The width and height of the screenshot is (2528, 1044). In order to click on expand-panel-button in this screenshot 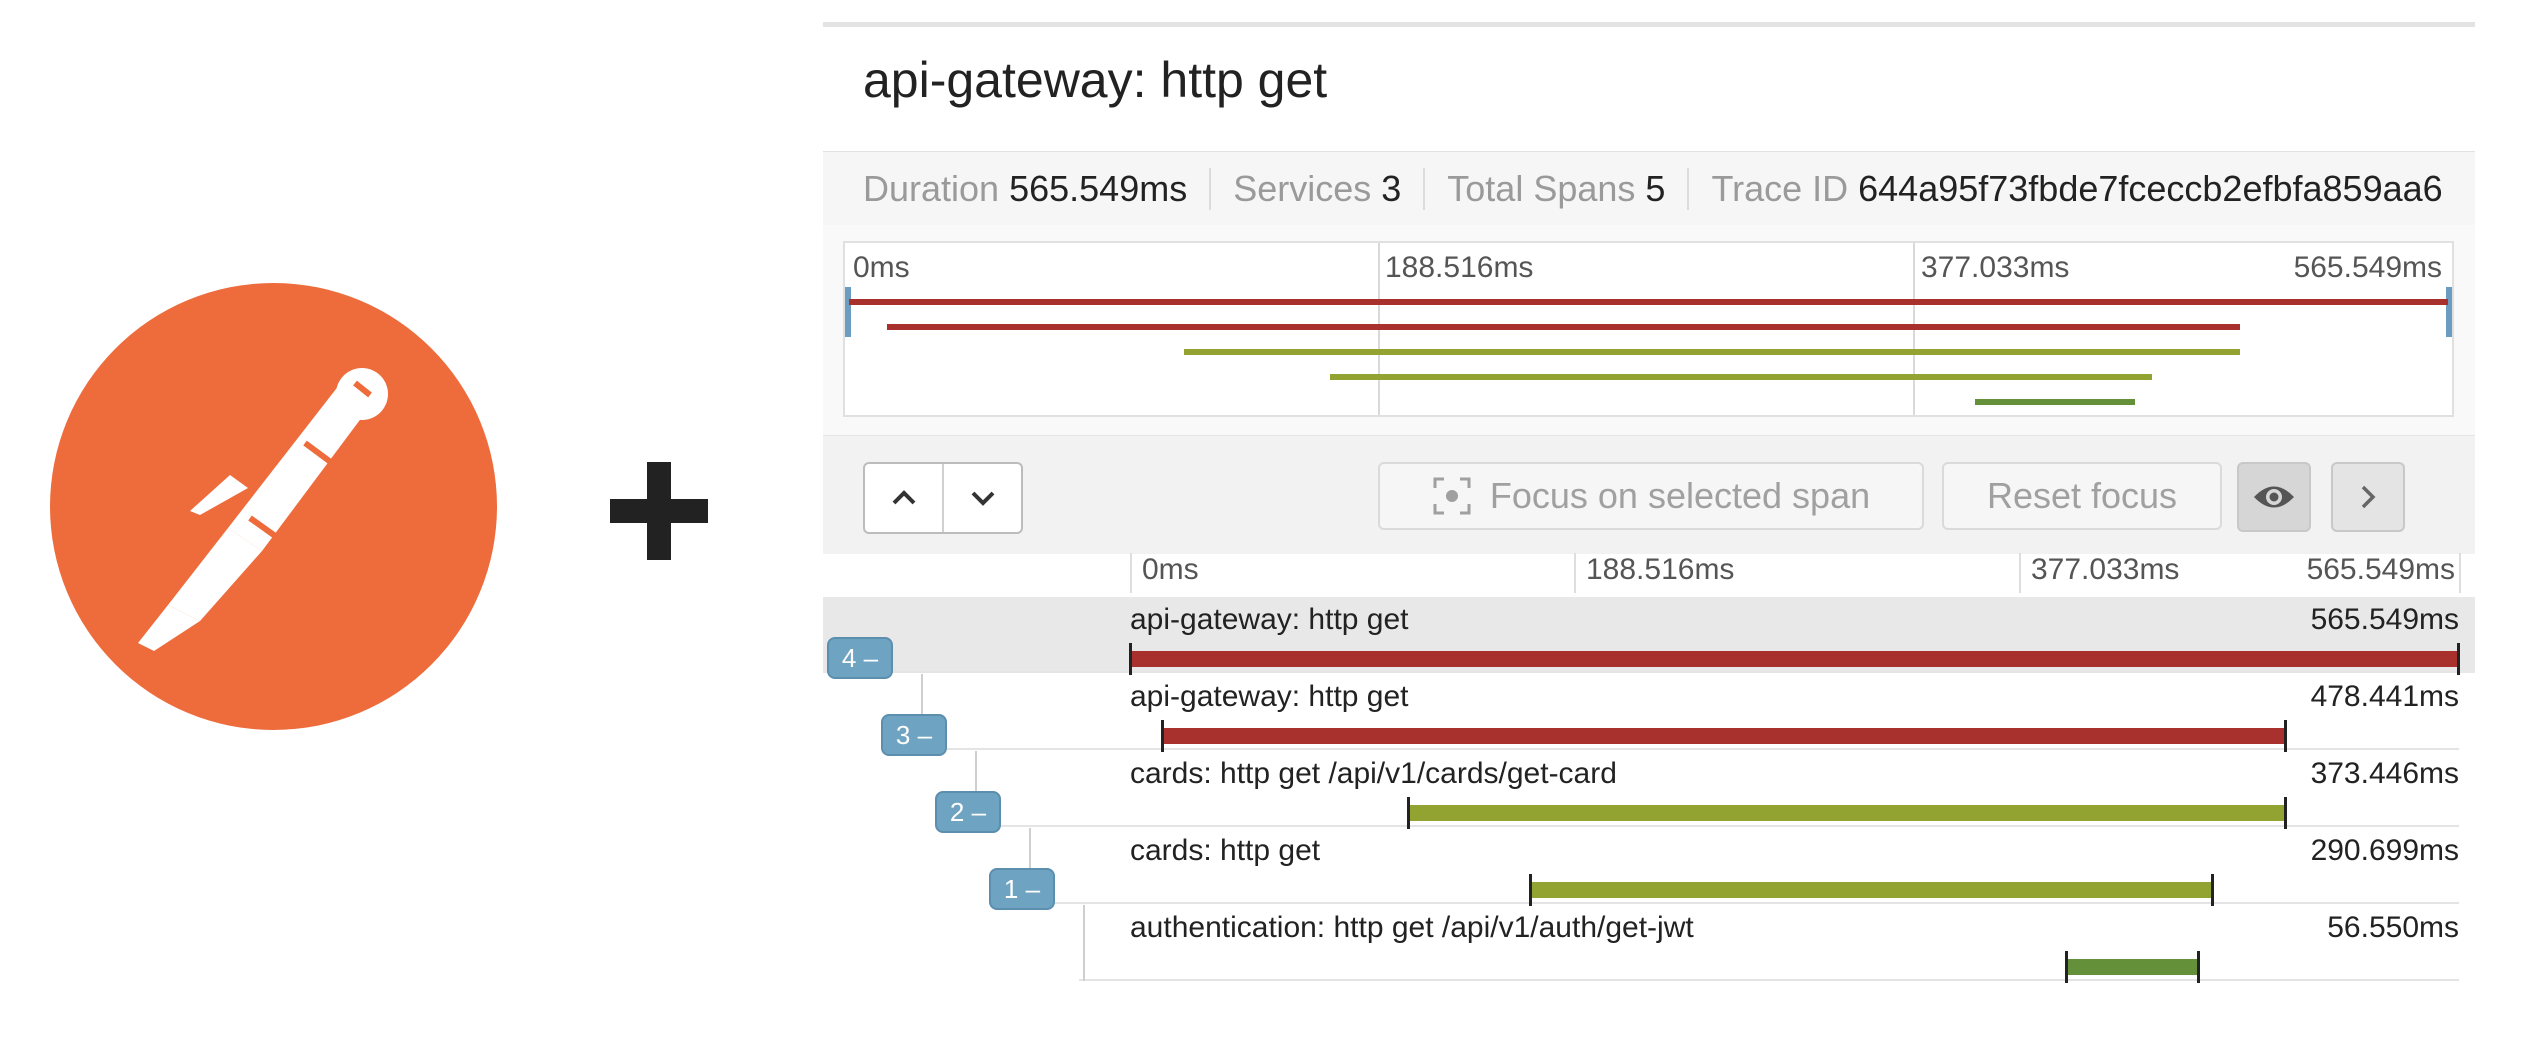, I will do `click(2368, 497)`.